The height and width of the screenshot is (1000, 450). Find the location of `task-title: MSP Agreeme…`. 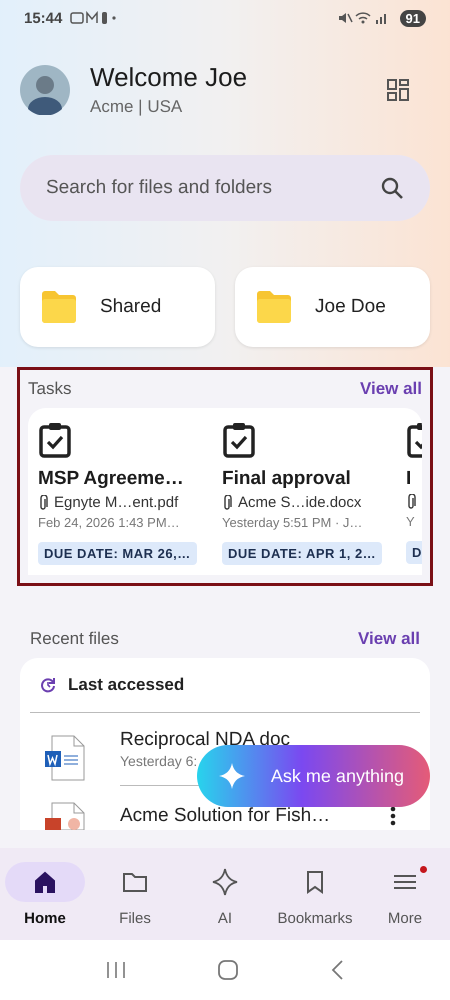

task-title: MSP Agreeme… is located at coordinates (111, 479).